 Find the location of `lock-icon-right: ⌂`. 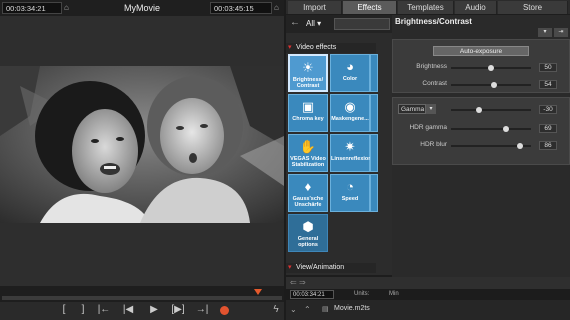

lock-icon-right: ⌂ is located at coordinates (276, 7).